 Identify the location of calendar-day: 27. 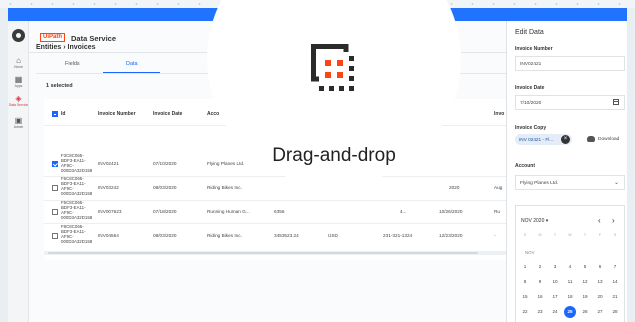
(600, 312).